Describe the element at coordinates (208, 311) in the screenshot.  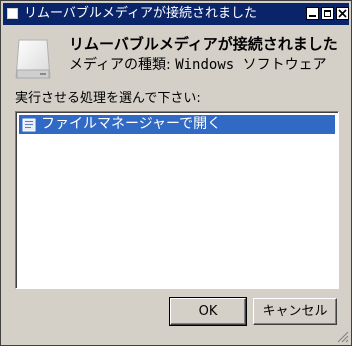
I see `ok-button: OK` at that location.